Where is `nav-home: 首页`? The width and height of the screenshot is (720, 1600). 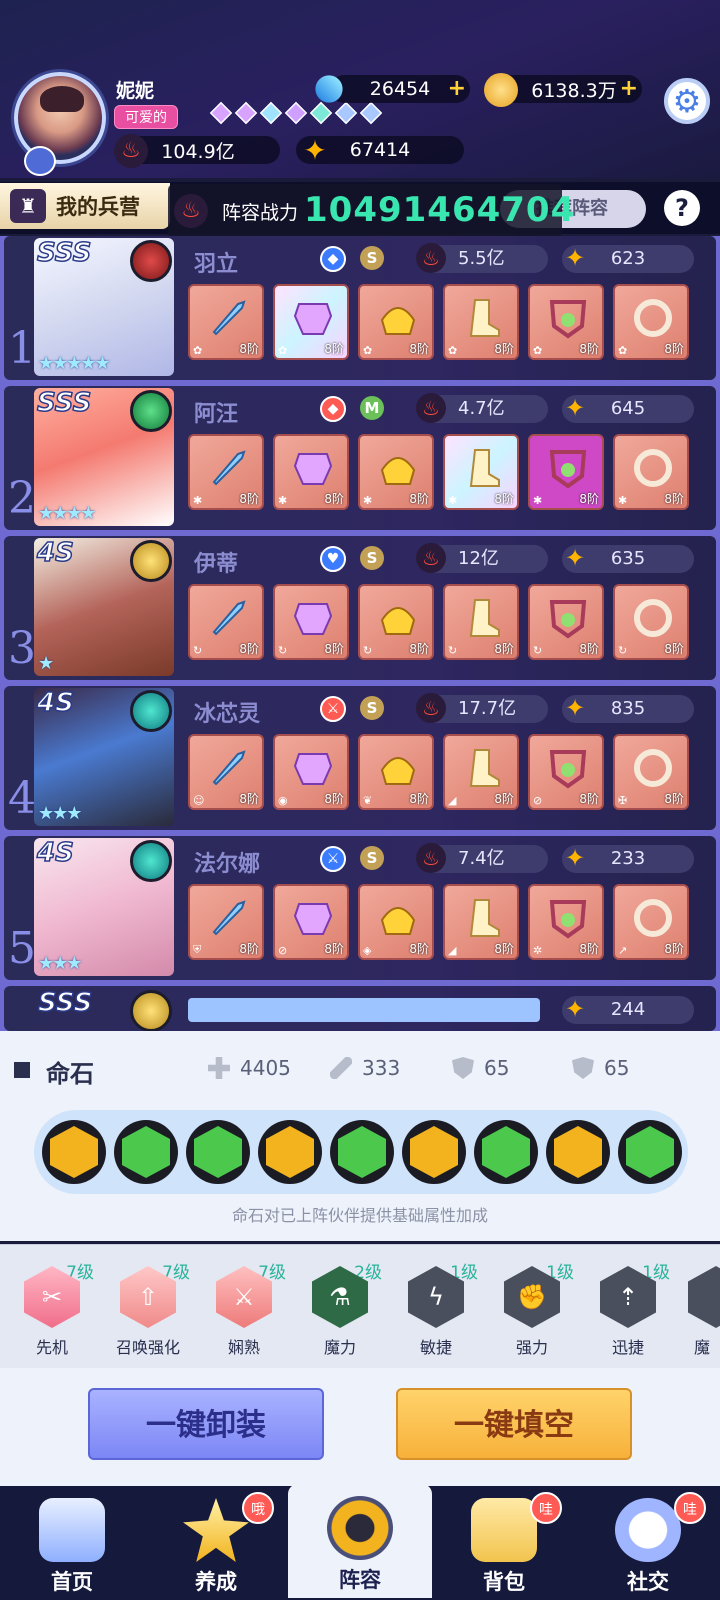 nav-home: 首页 is located at coordinates (72, 1543).